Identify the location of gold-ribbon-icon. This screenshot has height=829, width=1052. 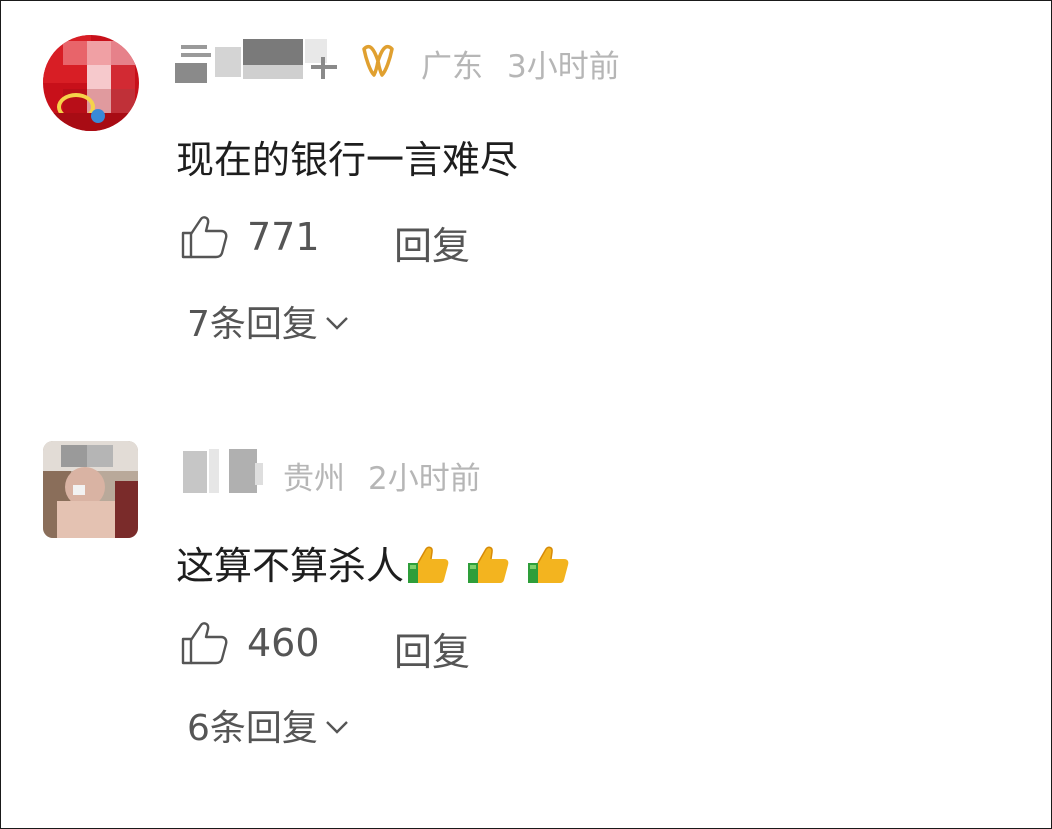
(378, 60).